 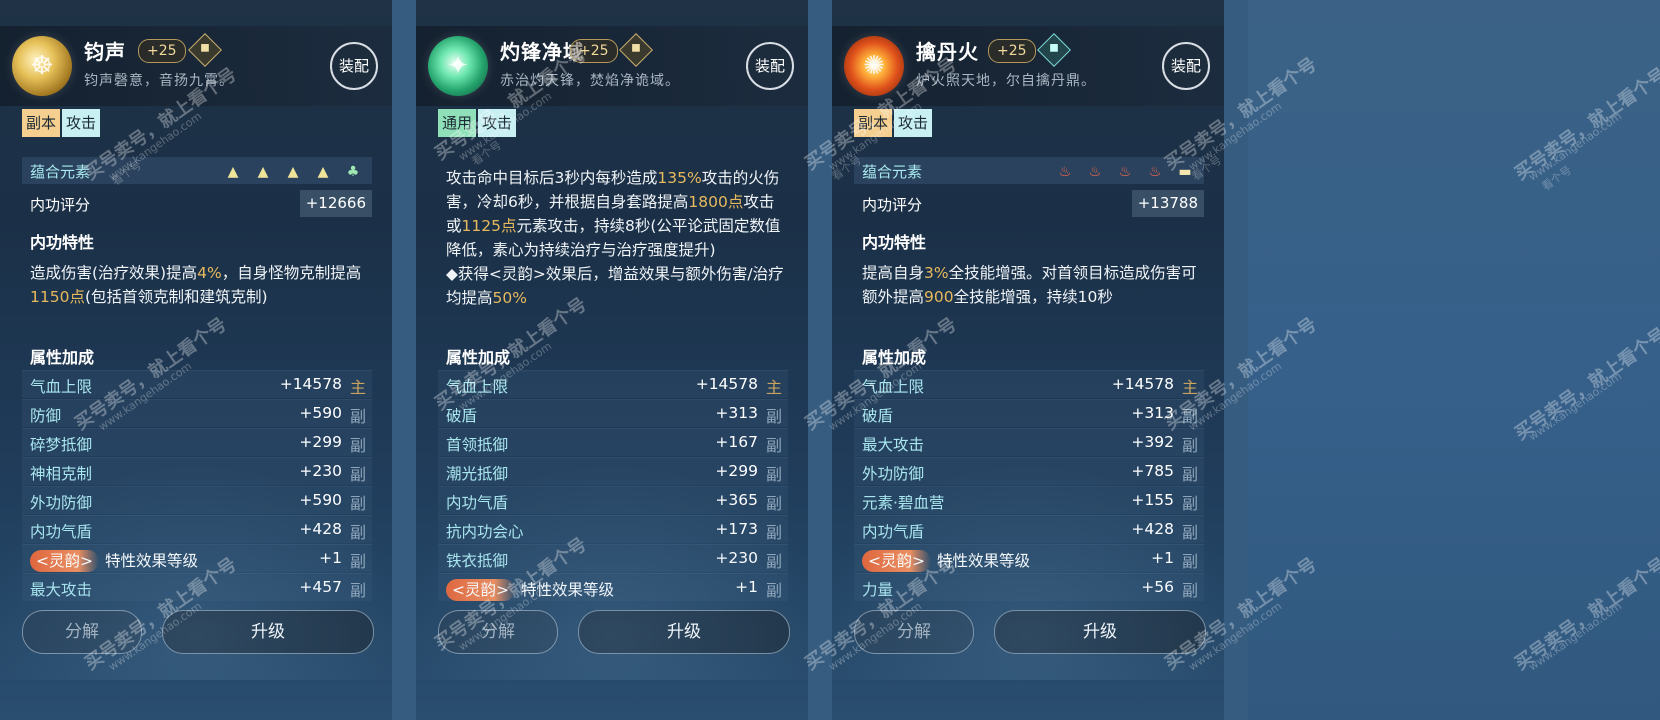 What do you see at coordinates (335, 203) in the screenshot?
I see `score-value: +12666` at bounding box center [335, 203].